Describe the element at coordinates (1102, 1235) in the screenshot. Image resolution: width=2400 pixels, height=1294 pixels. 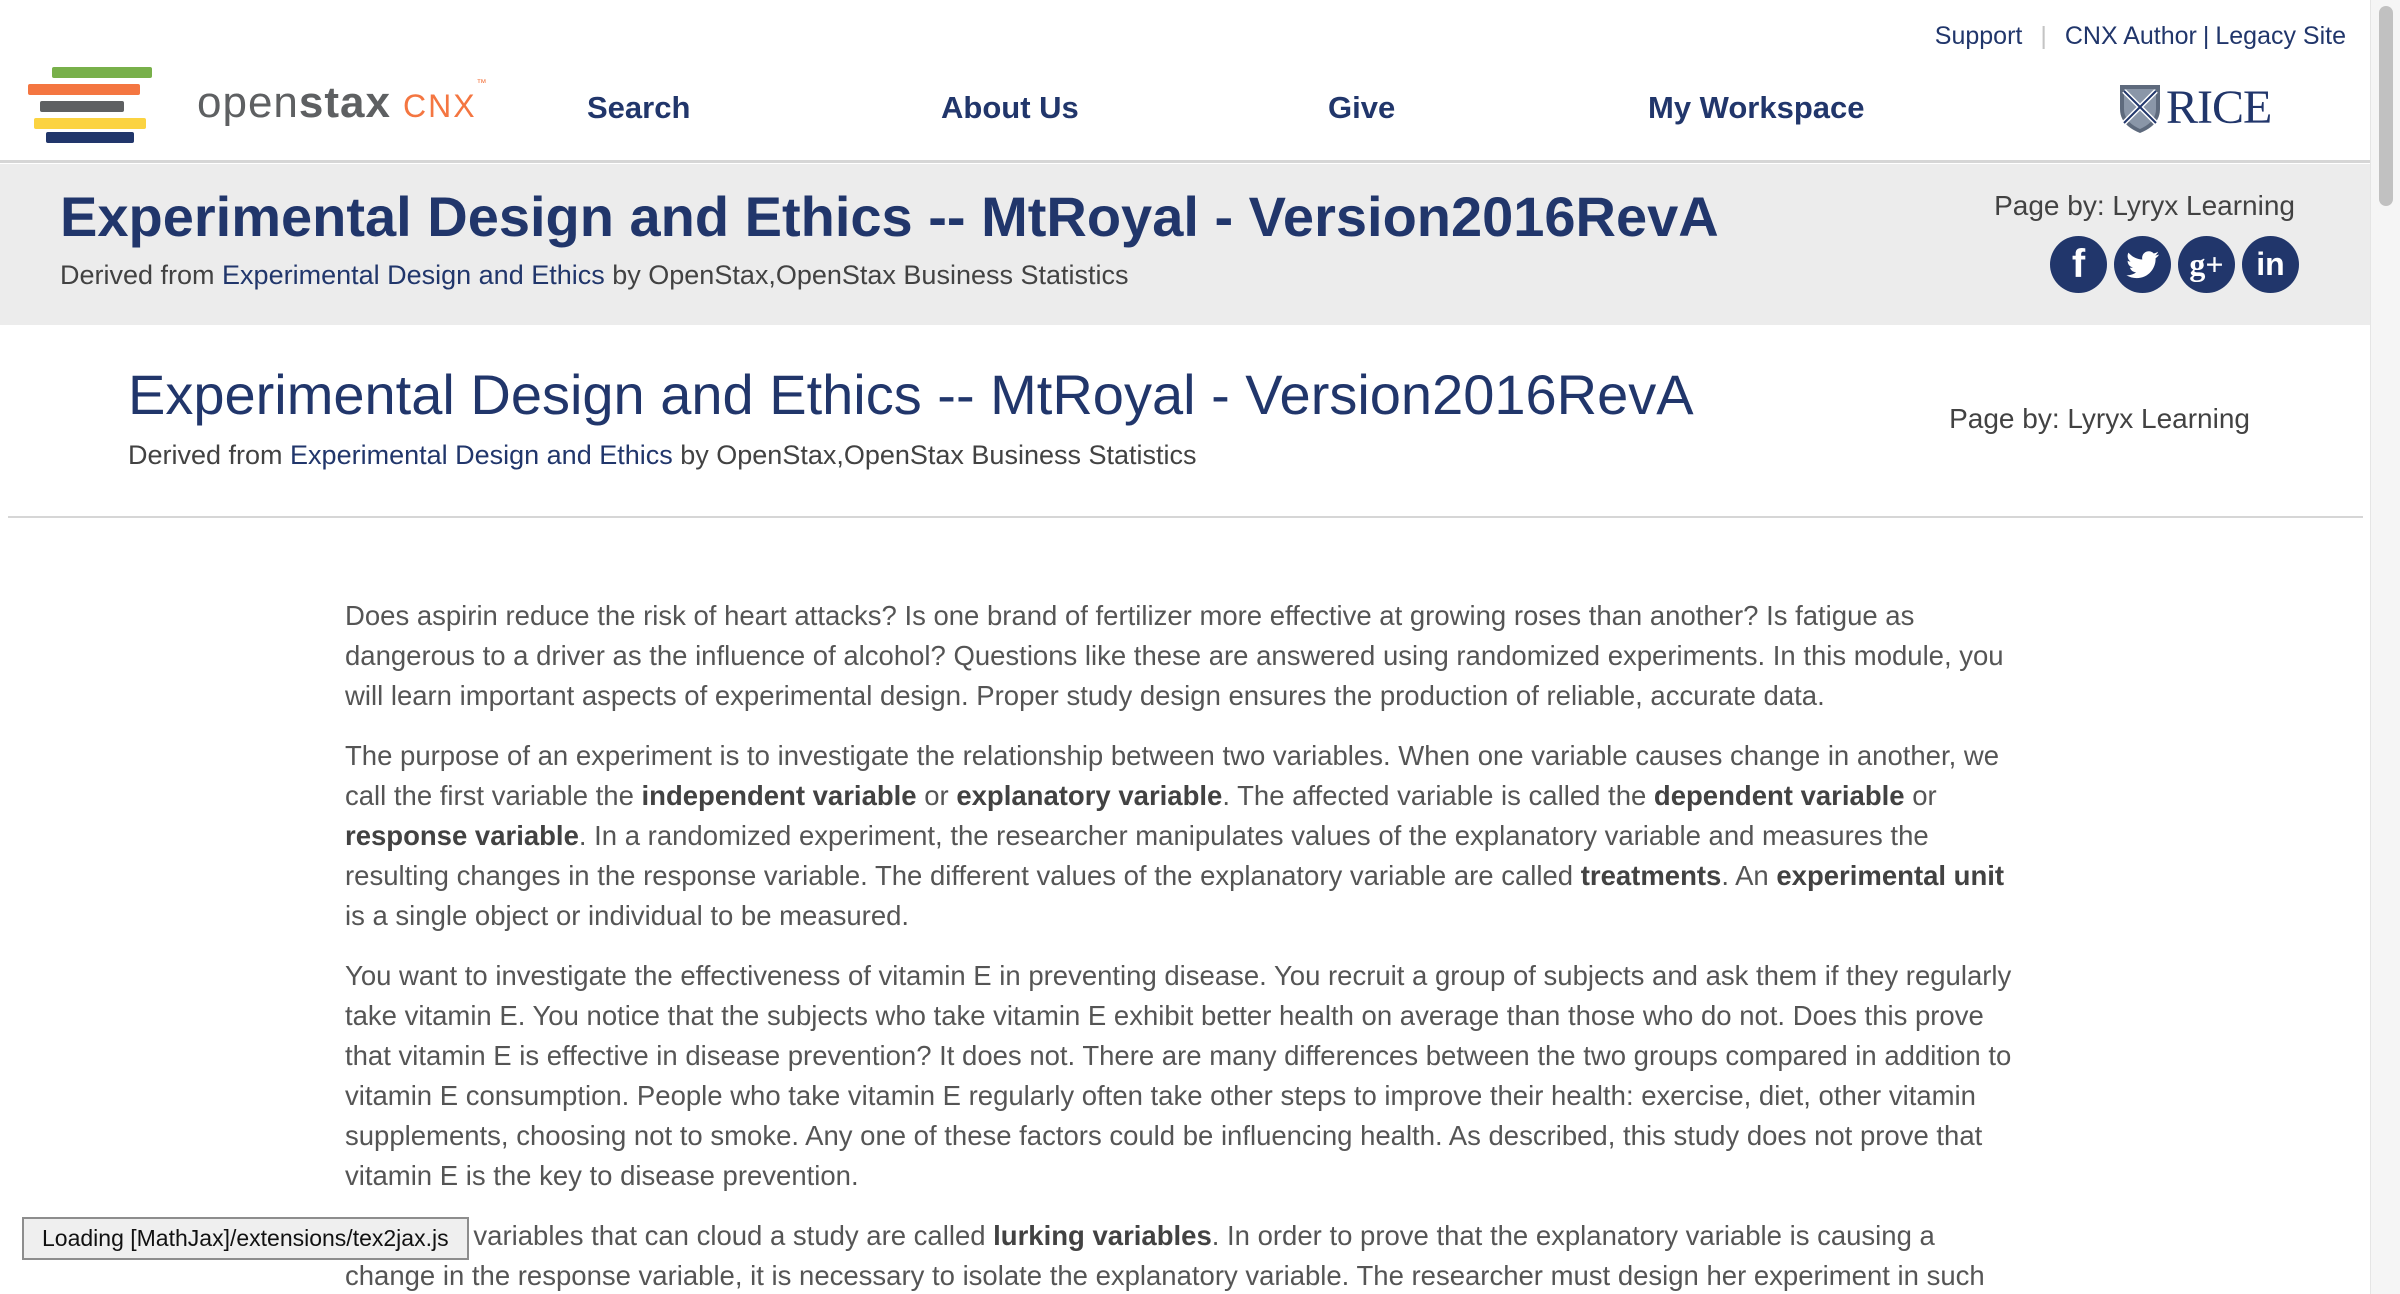
I see `term-lurking-variables: lurking variables` at that location.